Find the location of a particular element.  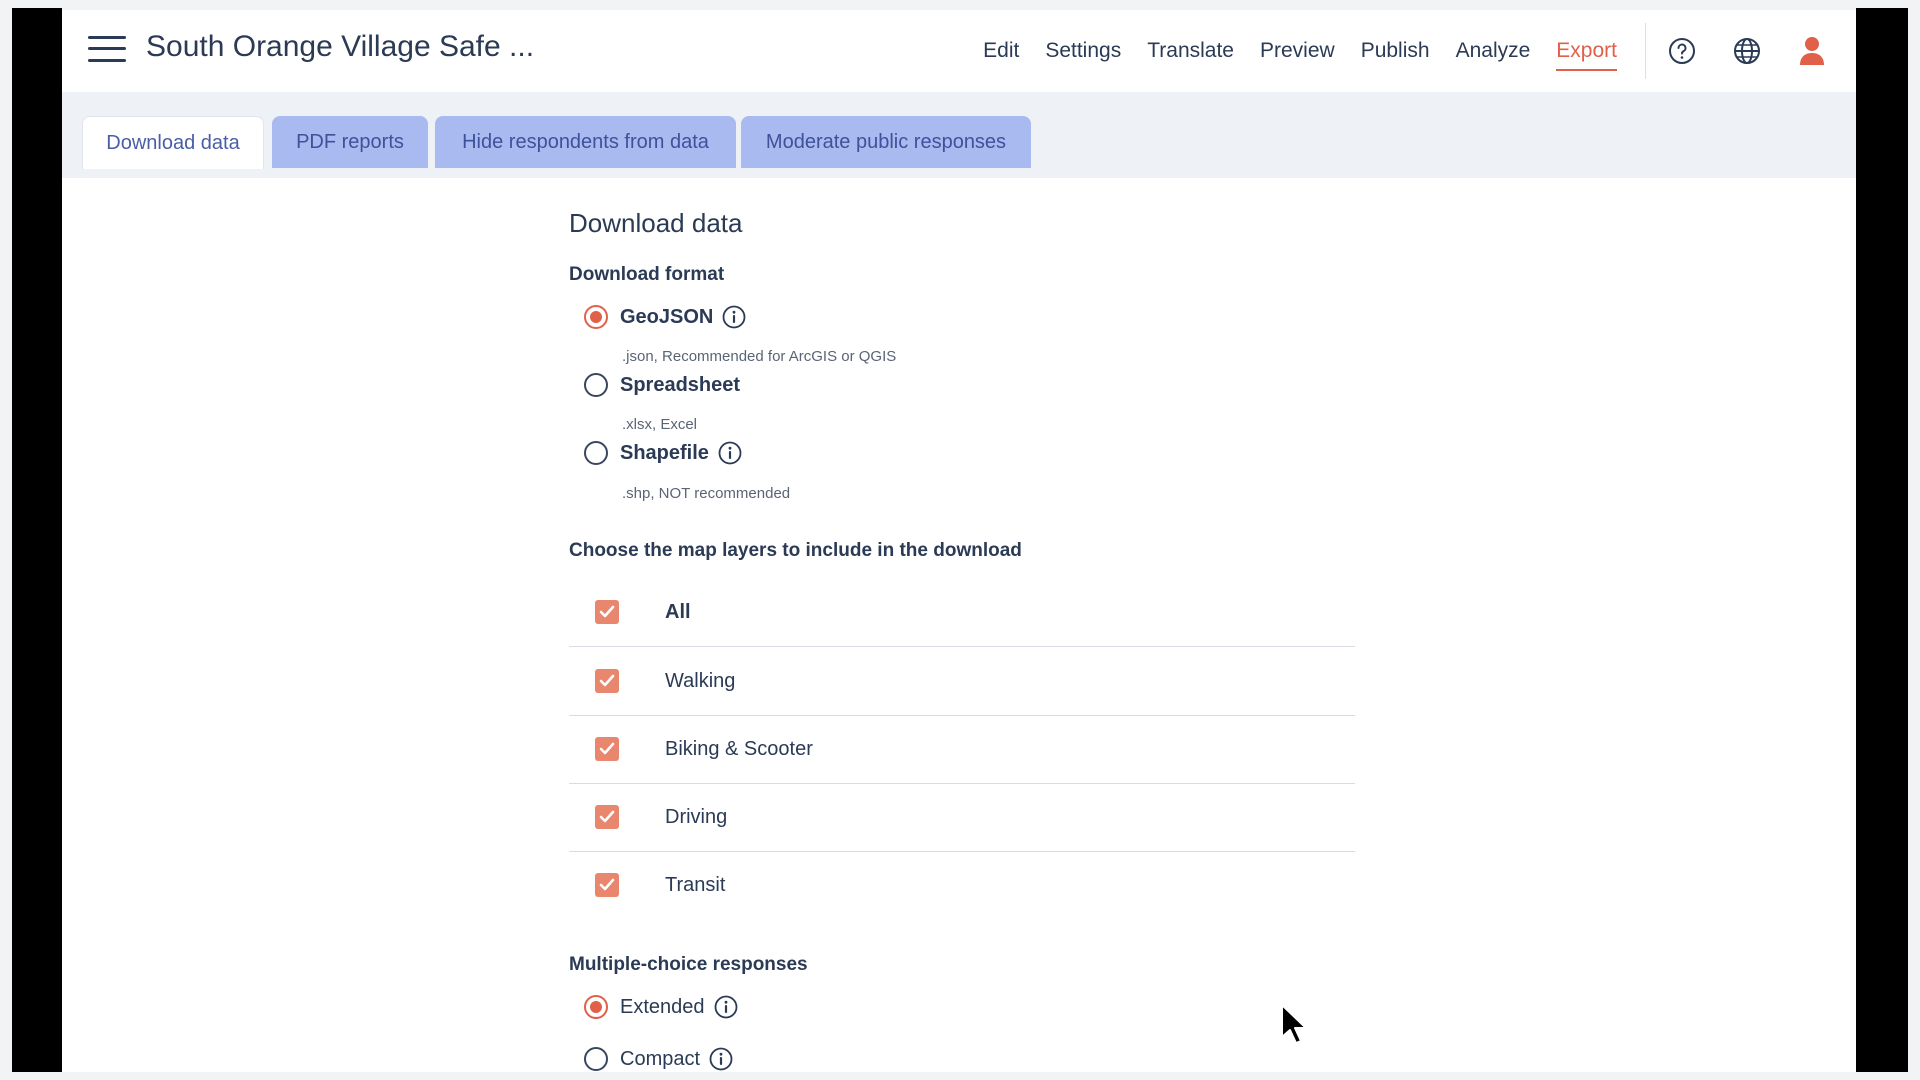

format-label: GeoJSON is located at coordinates (667, 316).